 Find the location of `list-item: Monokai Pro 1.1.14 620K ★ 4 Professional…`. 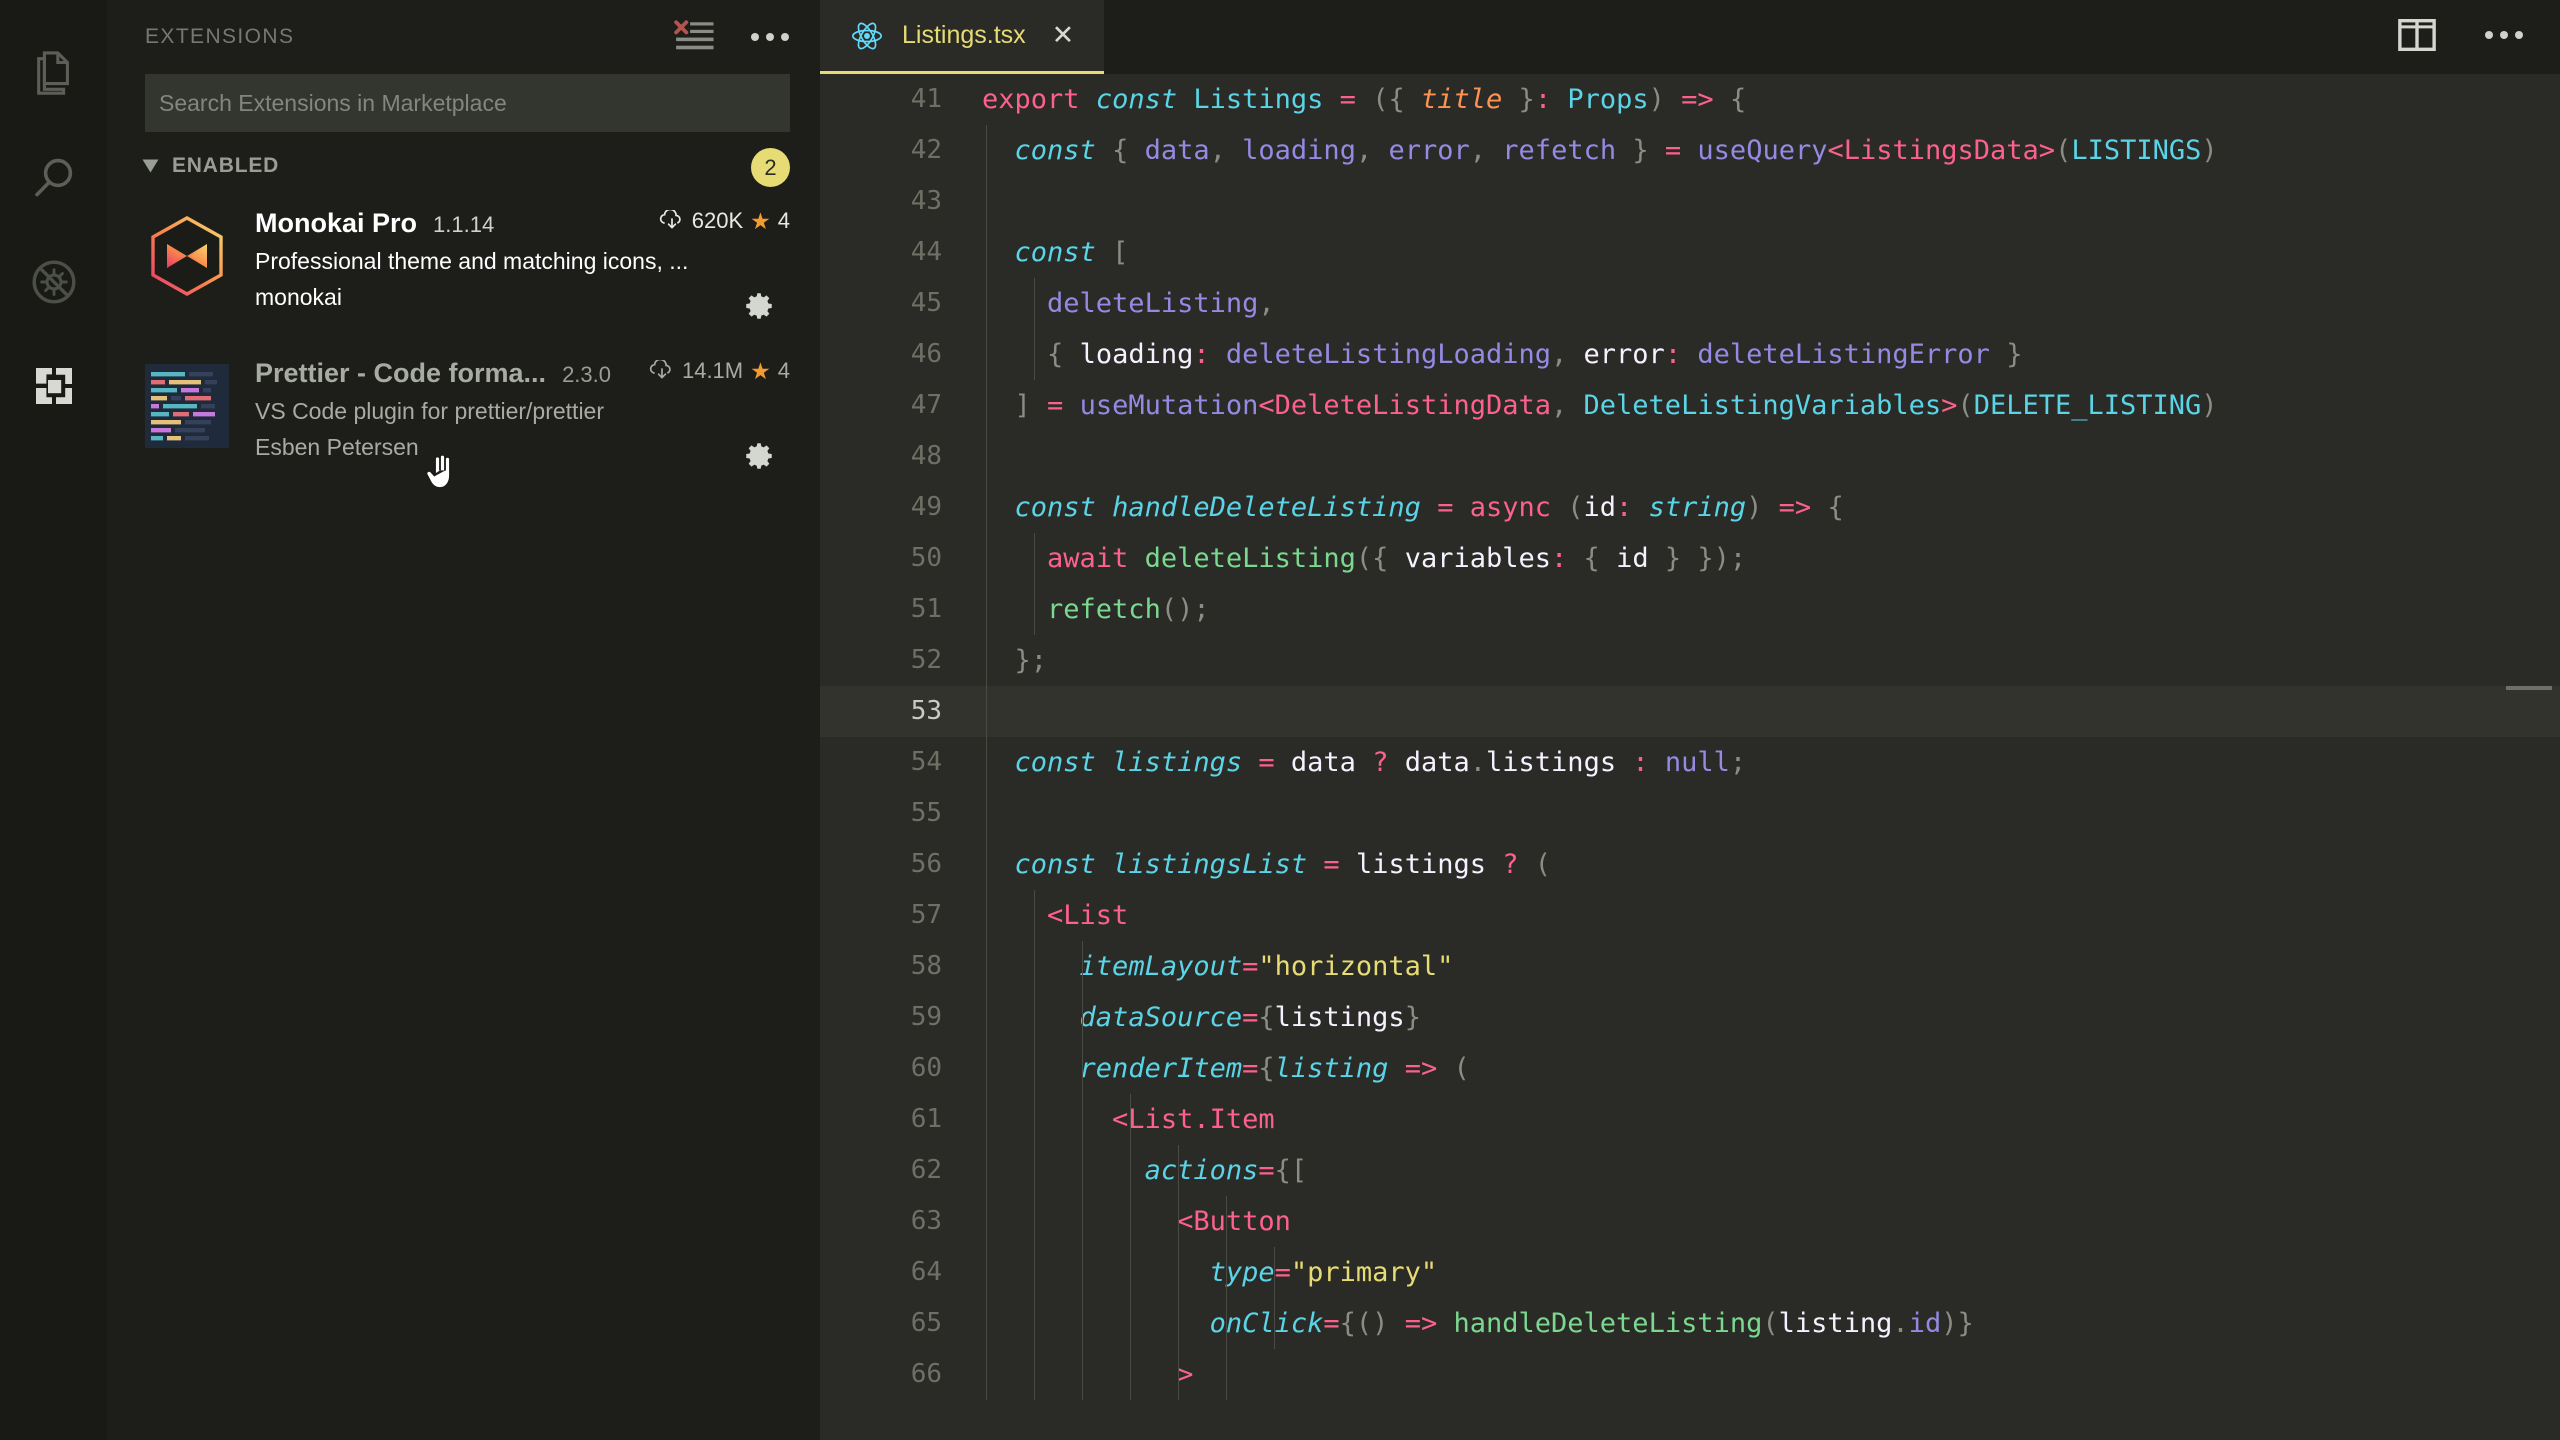

list-item: Monokai Pro 1.1.14 620K ★ 4 Professional… is located at coordinates (463, 341).